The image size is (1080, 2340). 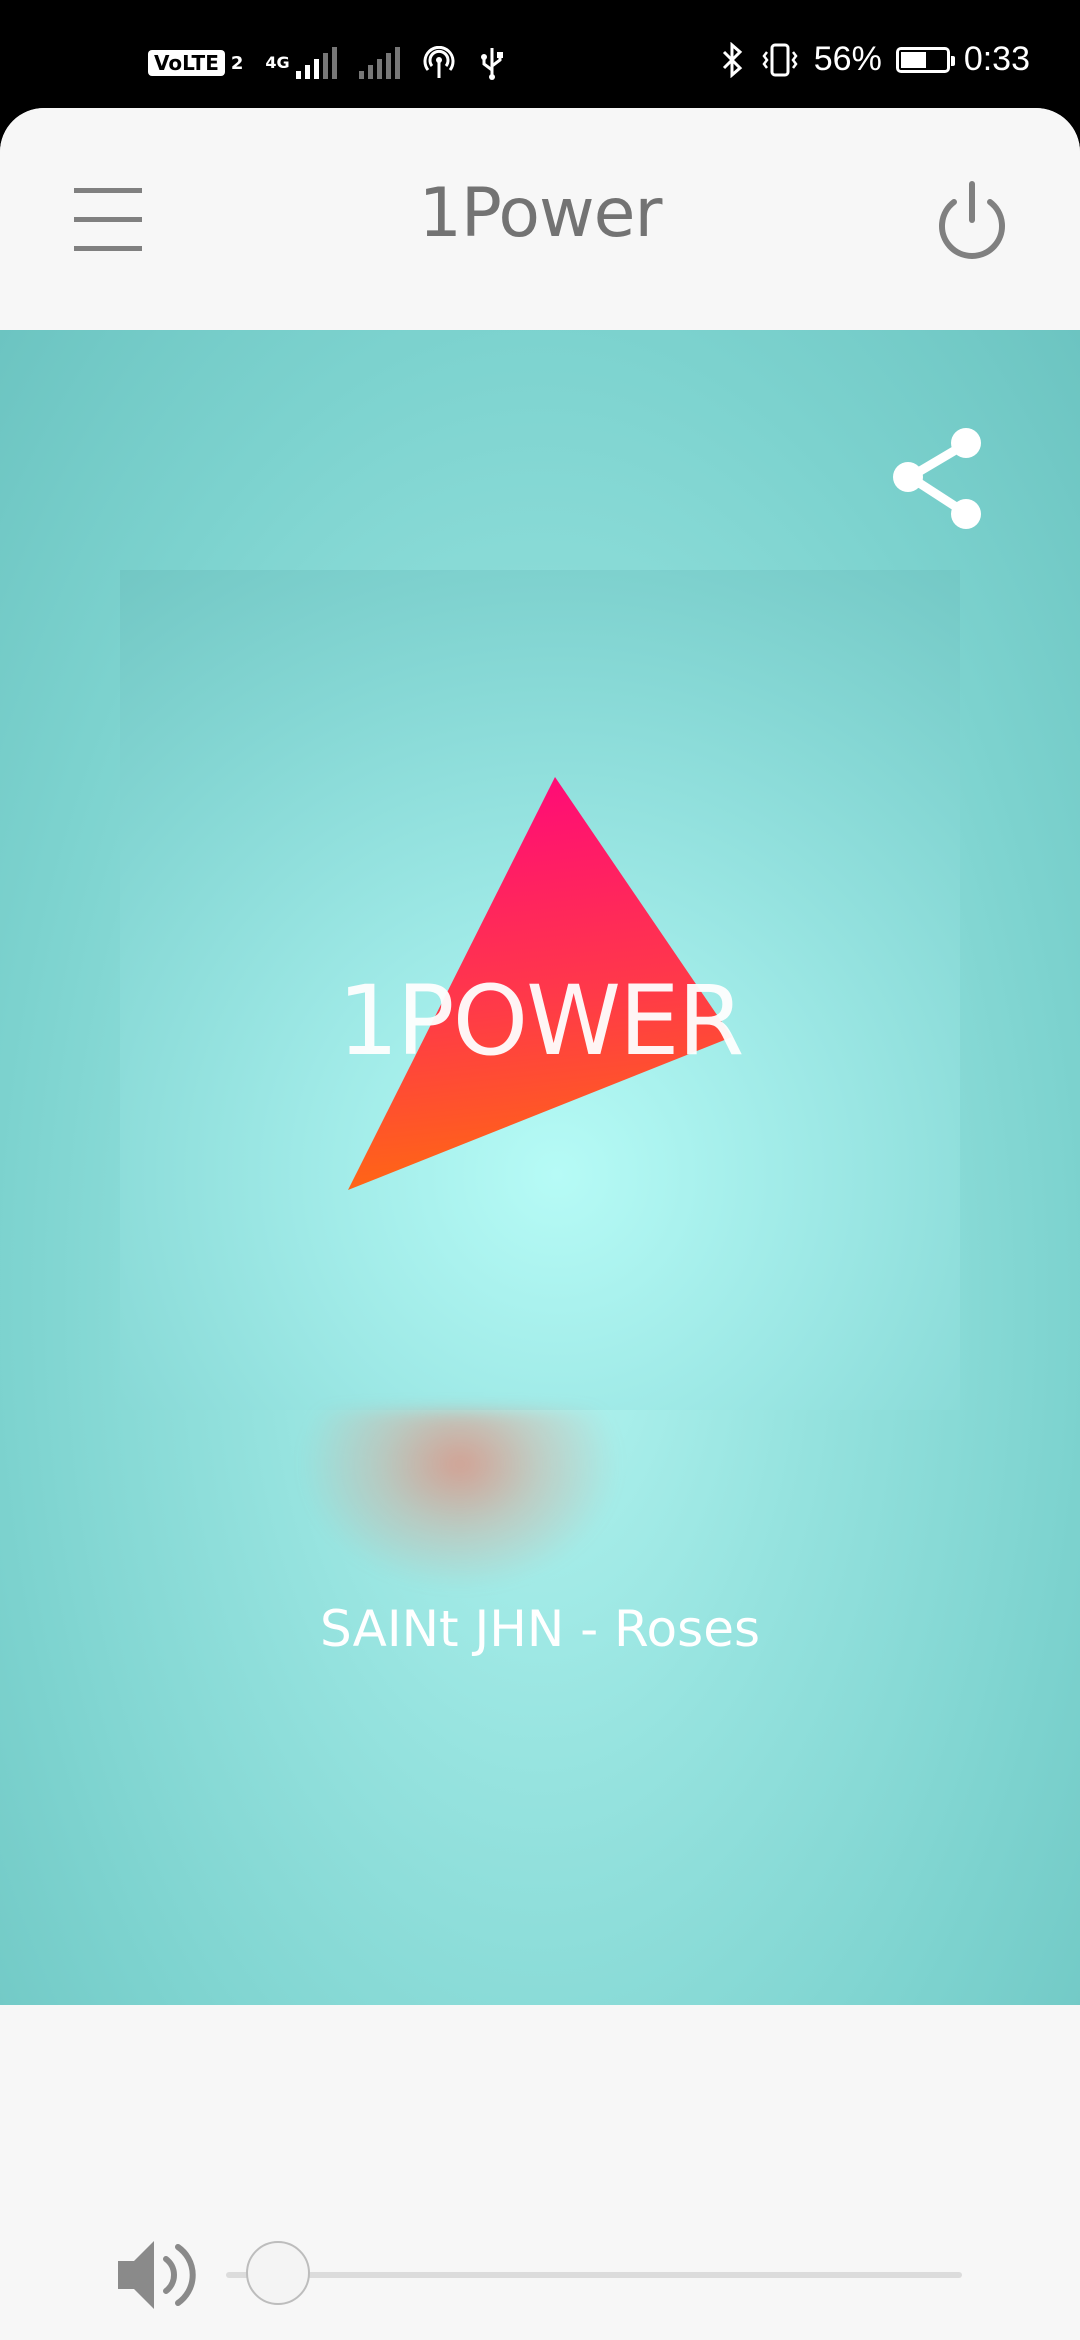 What do you see at coordinates (732, 59) in the screenshot?
I see `bluetooth-icon` at bounding box center [732, 59].